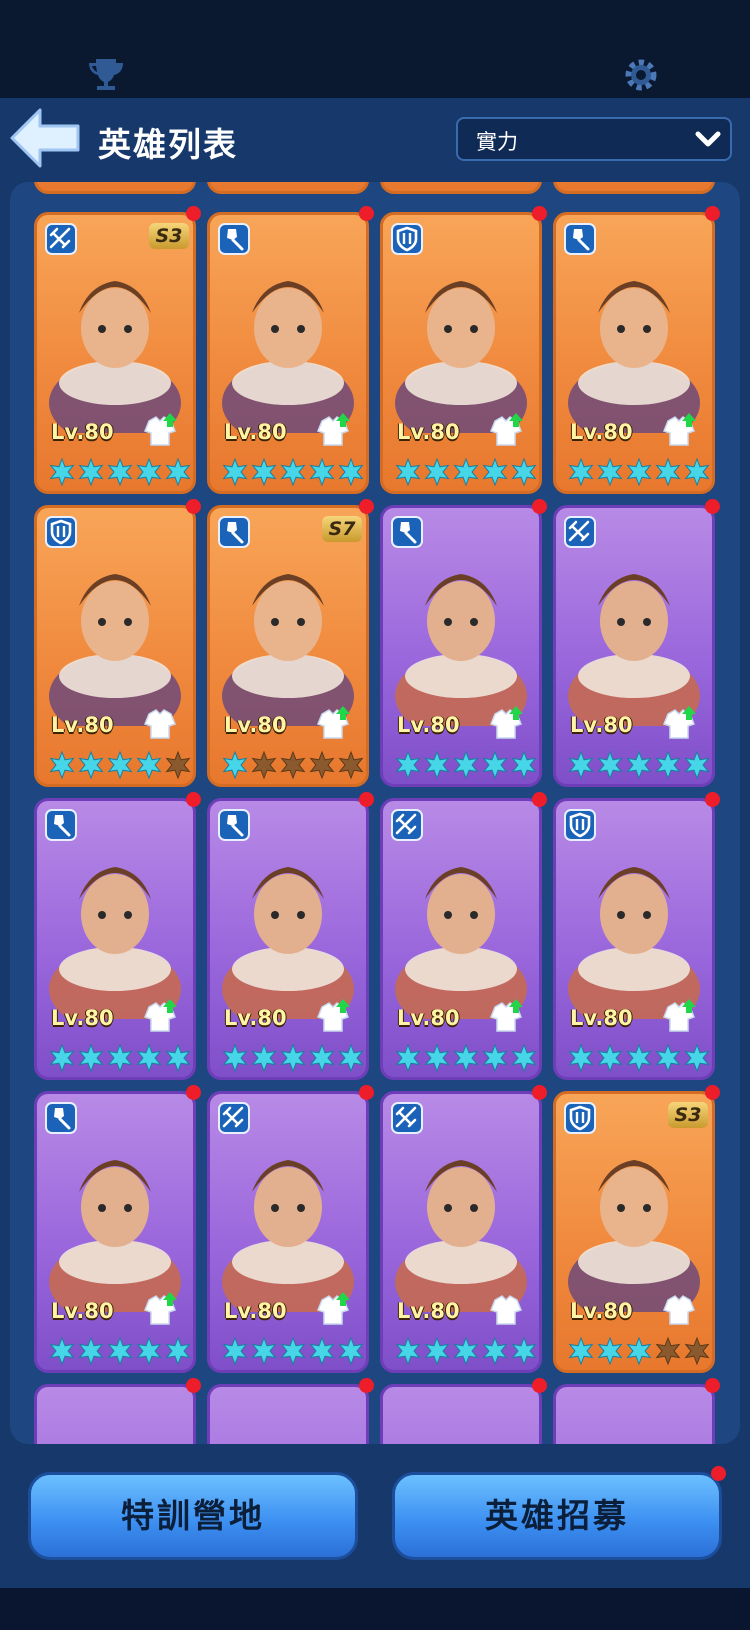 The width and height of the screenshot is (750, 1630). I want to click on back-arrow-icon, so click(45, 138).